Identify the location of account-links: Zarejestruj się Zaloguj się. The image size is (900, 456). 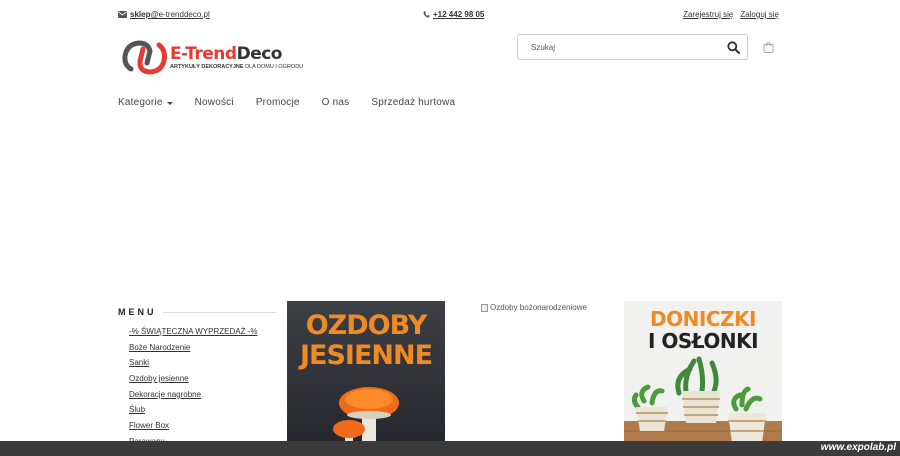
(731, 14).